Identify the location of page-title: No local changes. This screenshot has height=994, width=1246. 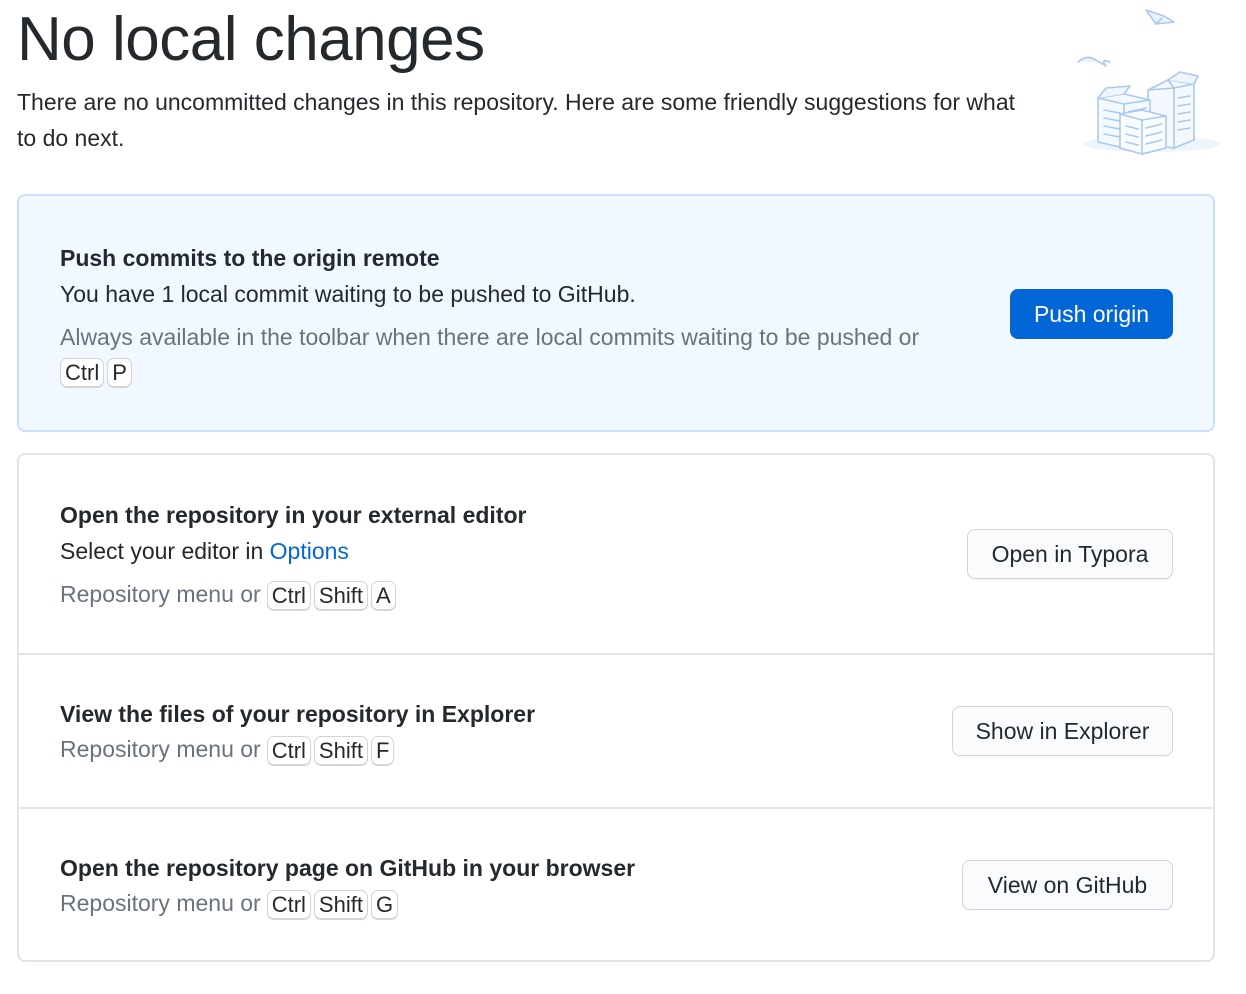
(251, 39).